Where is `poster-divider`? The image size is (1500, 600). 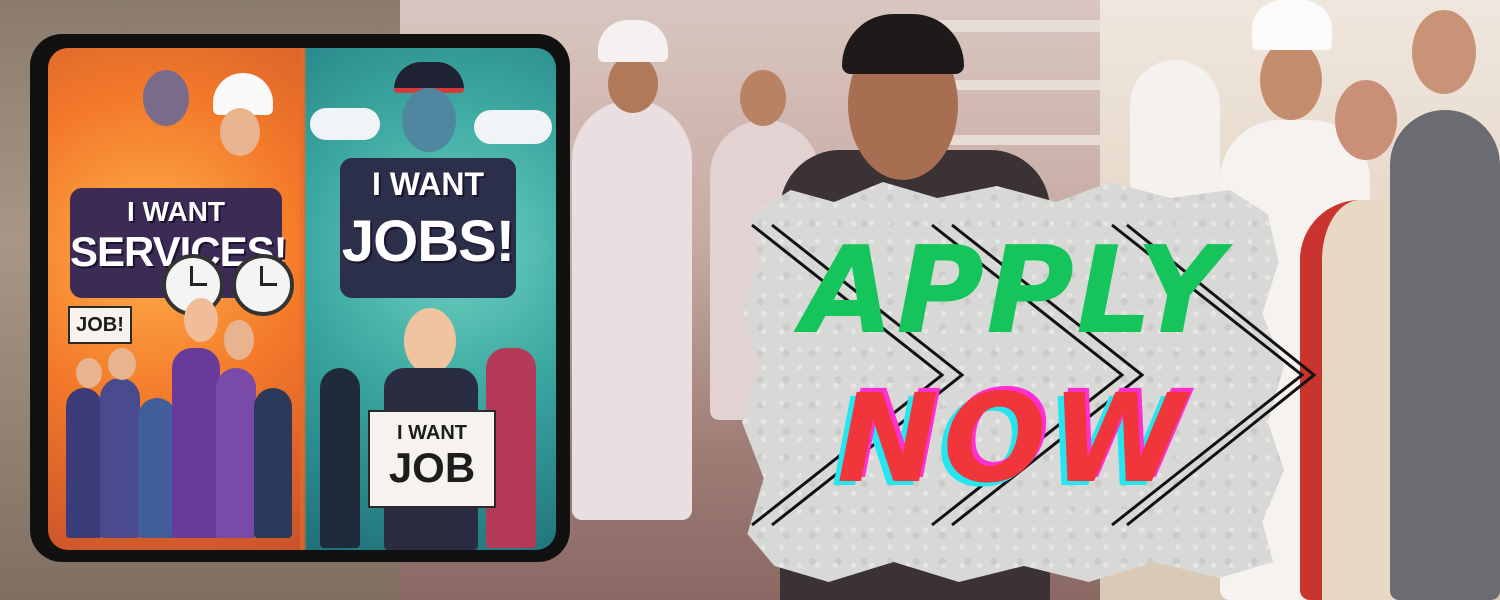 poster-divider is located at coordinates (303, 299).